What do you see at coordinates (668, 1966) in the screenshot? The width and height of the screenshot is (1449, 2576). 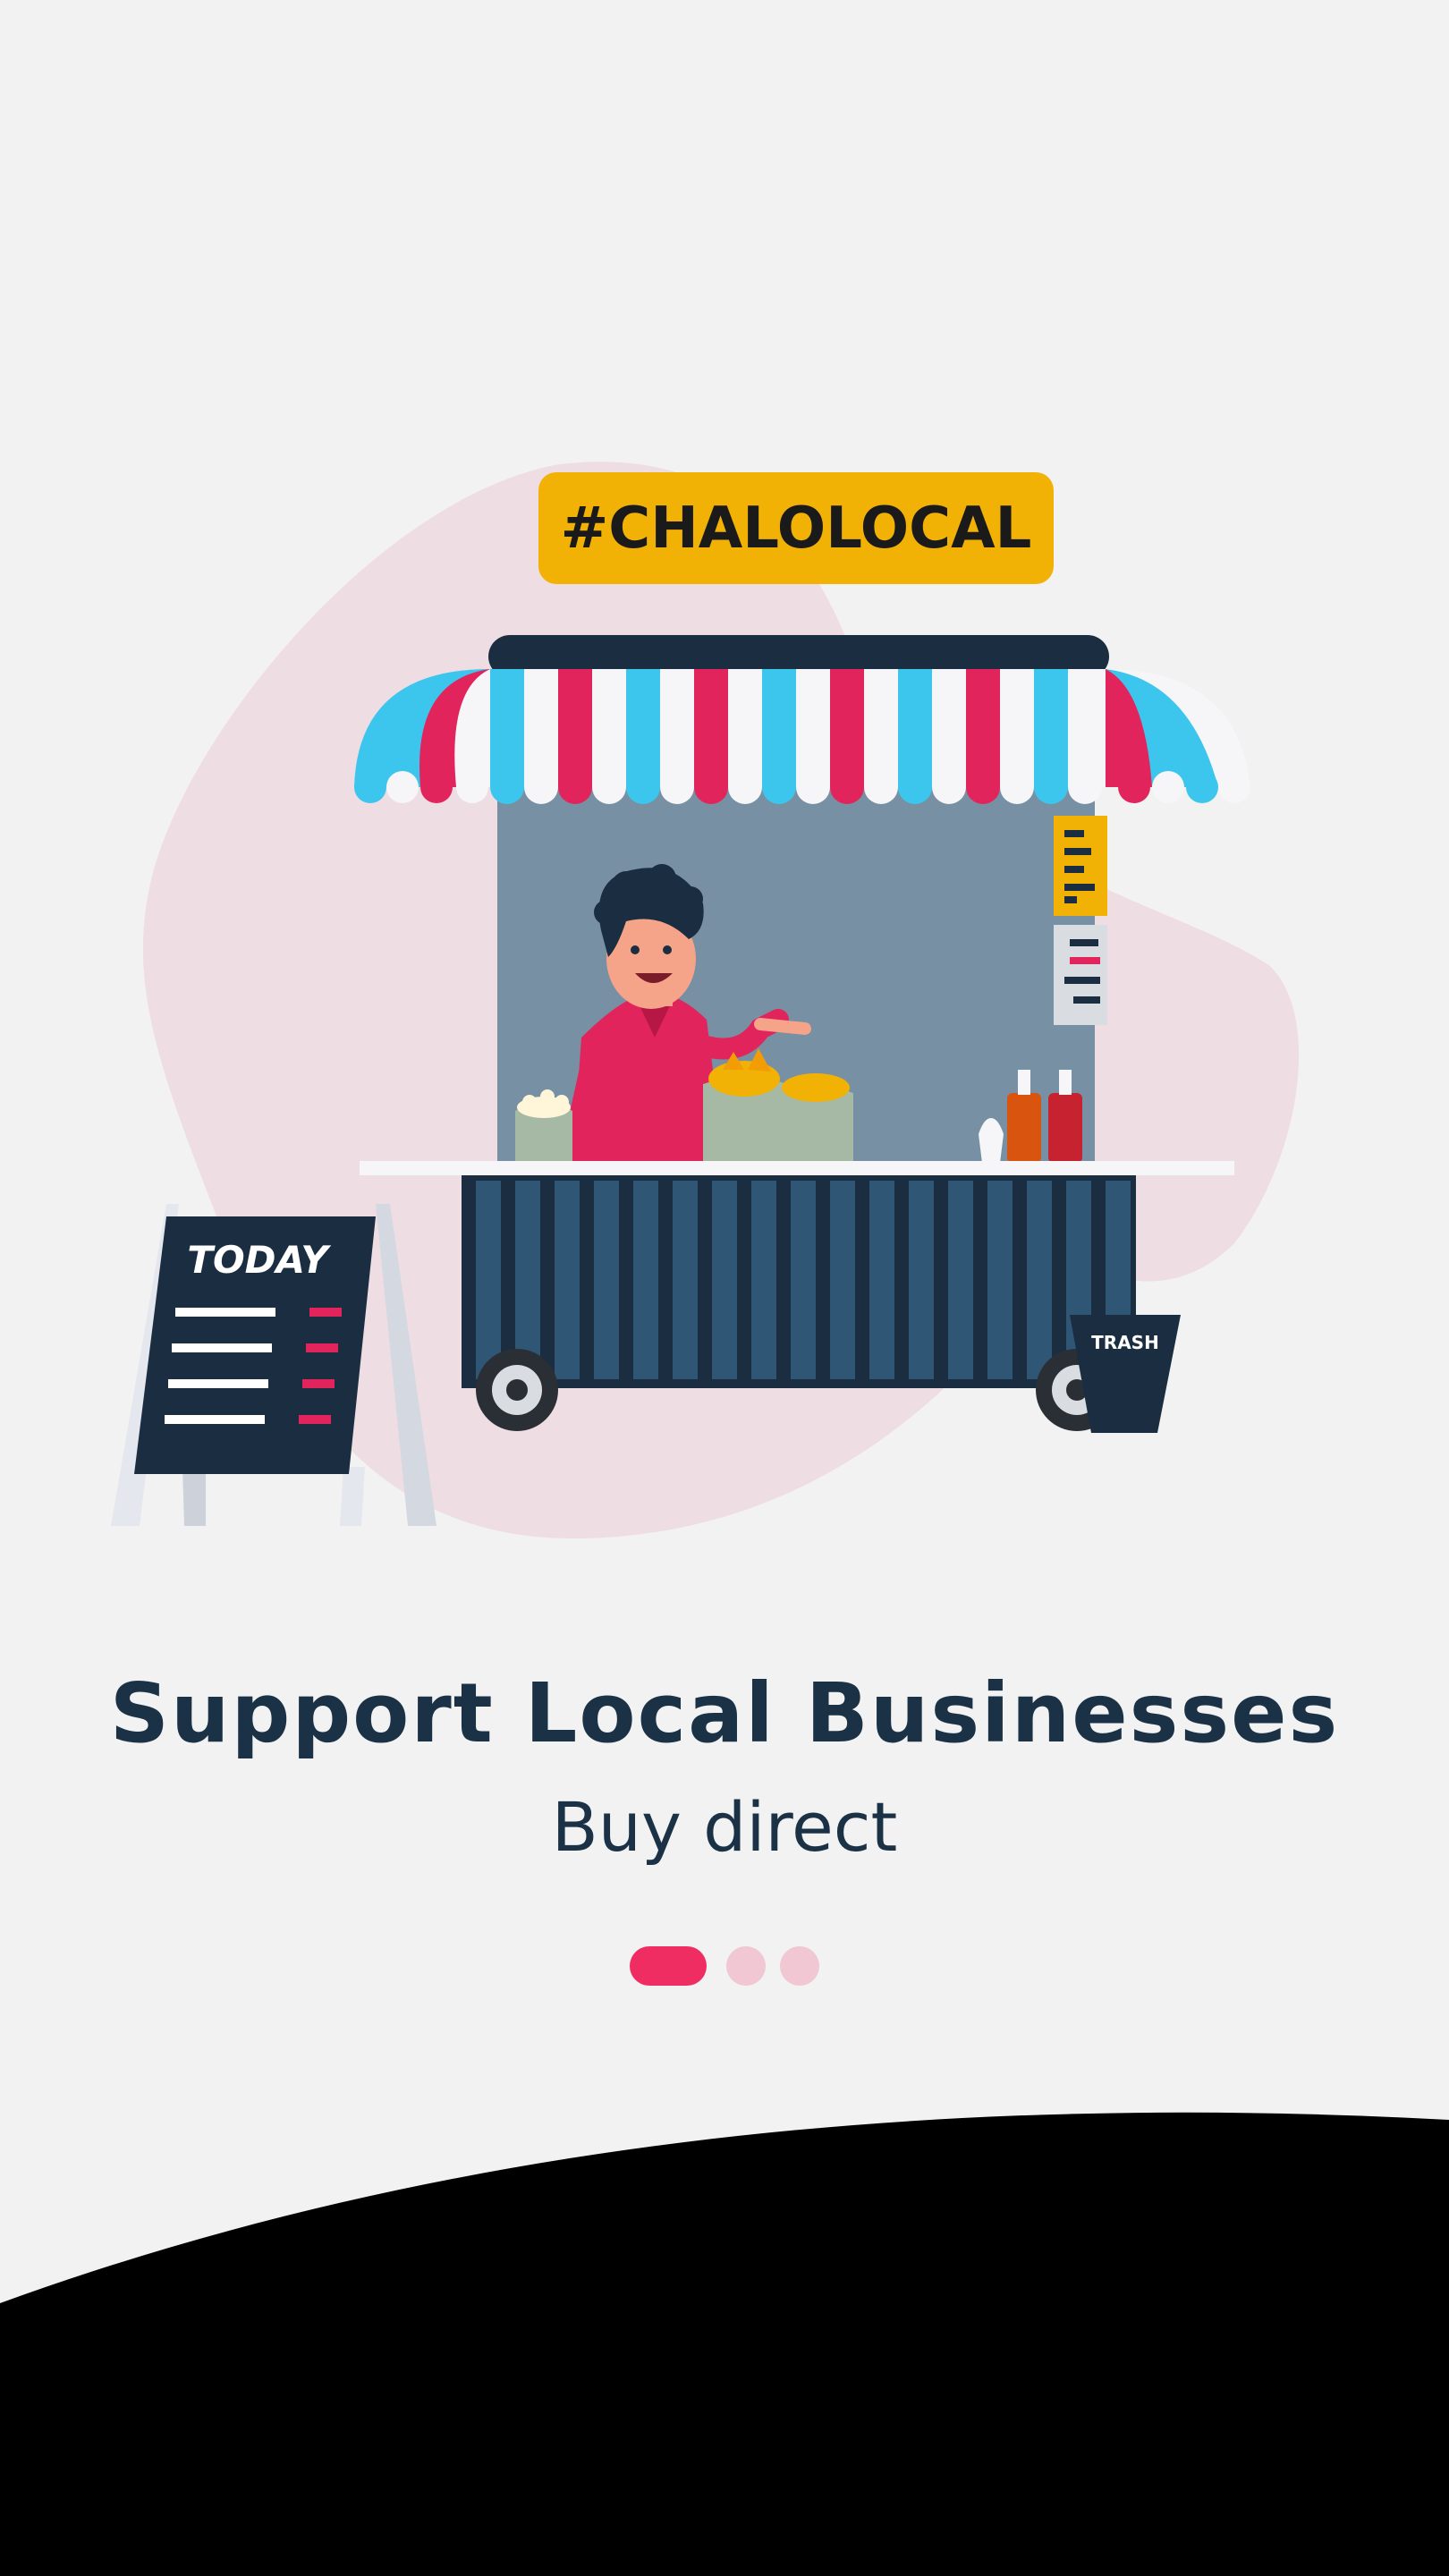 I see `page-indicator-1-active` at bounding box center [668, 1966].